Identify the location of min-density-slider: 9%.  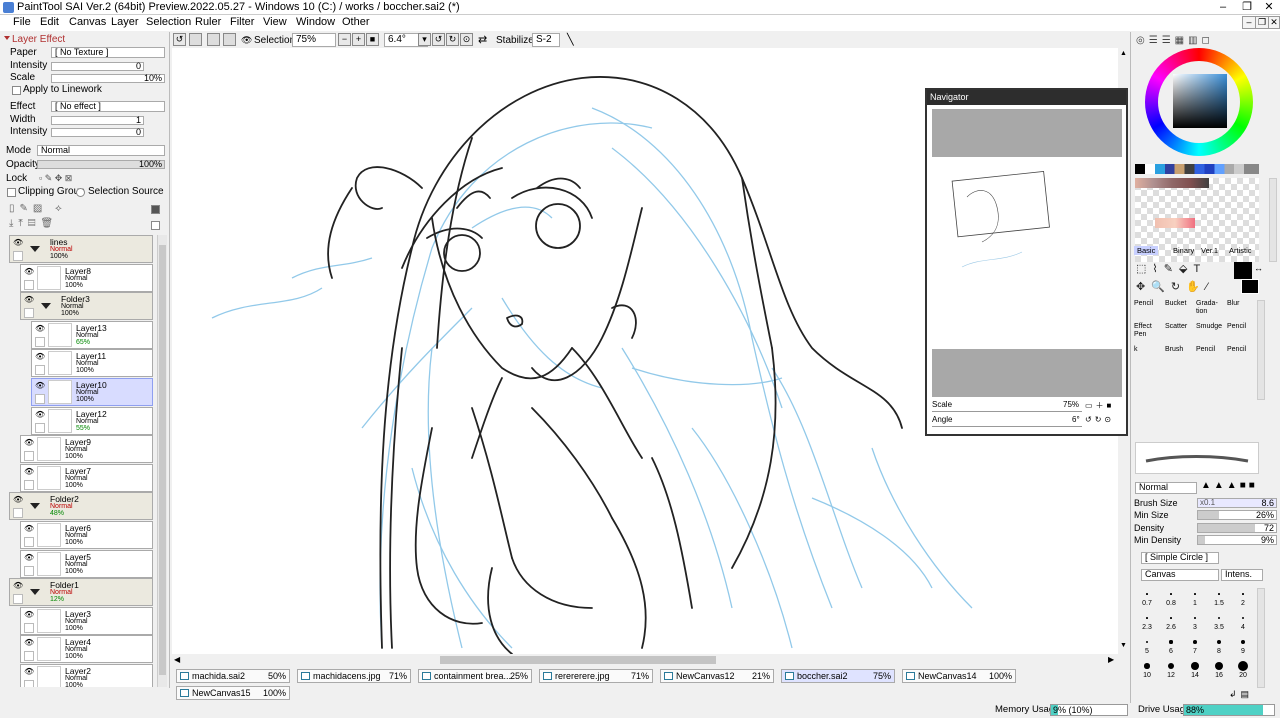
(1237, 540).